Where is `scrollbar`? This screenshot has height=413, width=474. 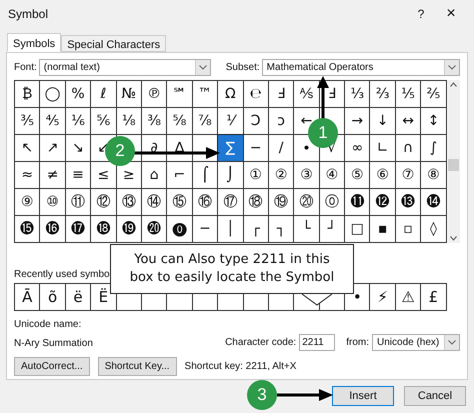
scrollbar is located at coordinates (454, 161).